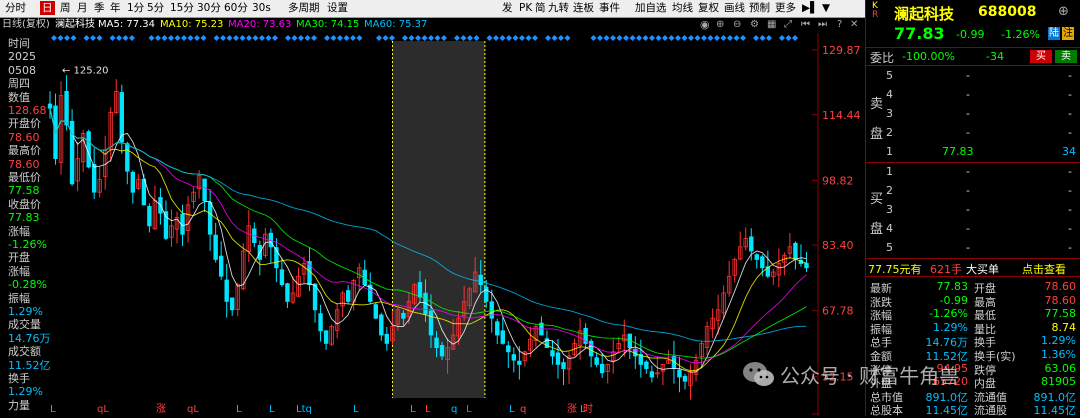  What do you see at coordinates (304, 8) in the screenshot?
I see `period-tab: 多周期` at bounding box center [304, 8].